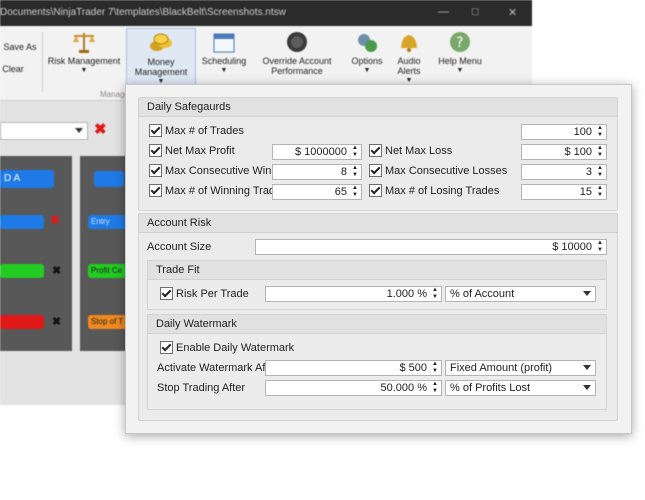 The height and width of the screenshot is (500, 645). What do you see at coordinates (431, 247) in the screenshot?
I see `account-size-input: $ 10000 ▲ ▼` at bounding box center [431, 247].